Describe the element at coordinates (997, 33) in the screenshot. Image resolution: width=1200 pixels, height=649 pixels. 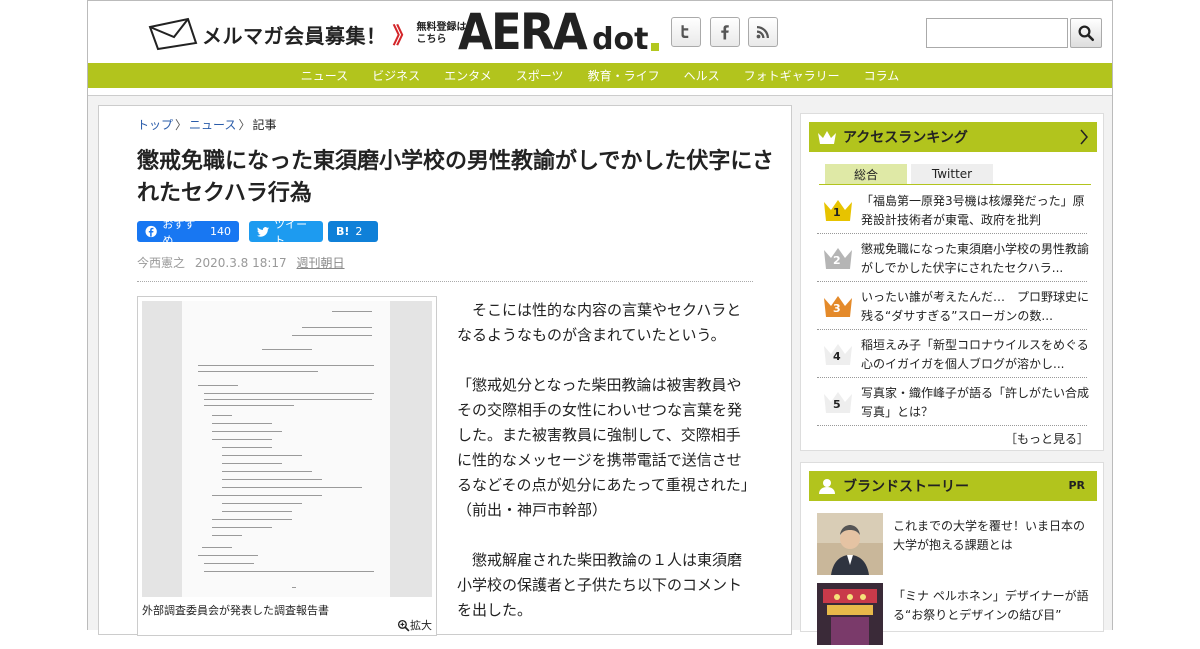
I see `search-input` at that location.